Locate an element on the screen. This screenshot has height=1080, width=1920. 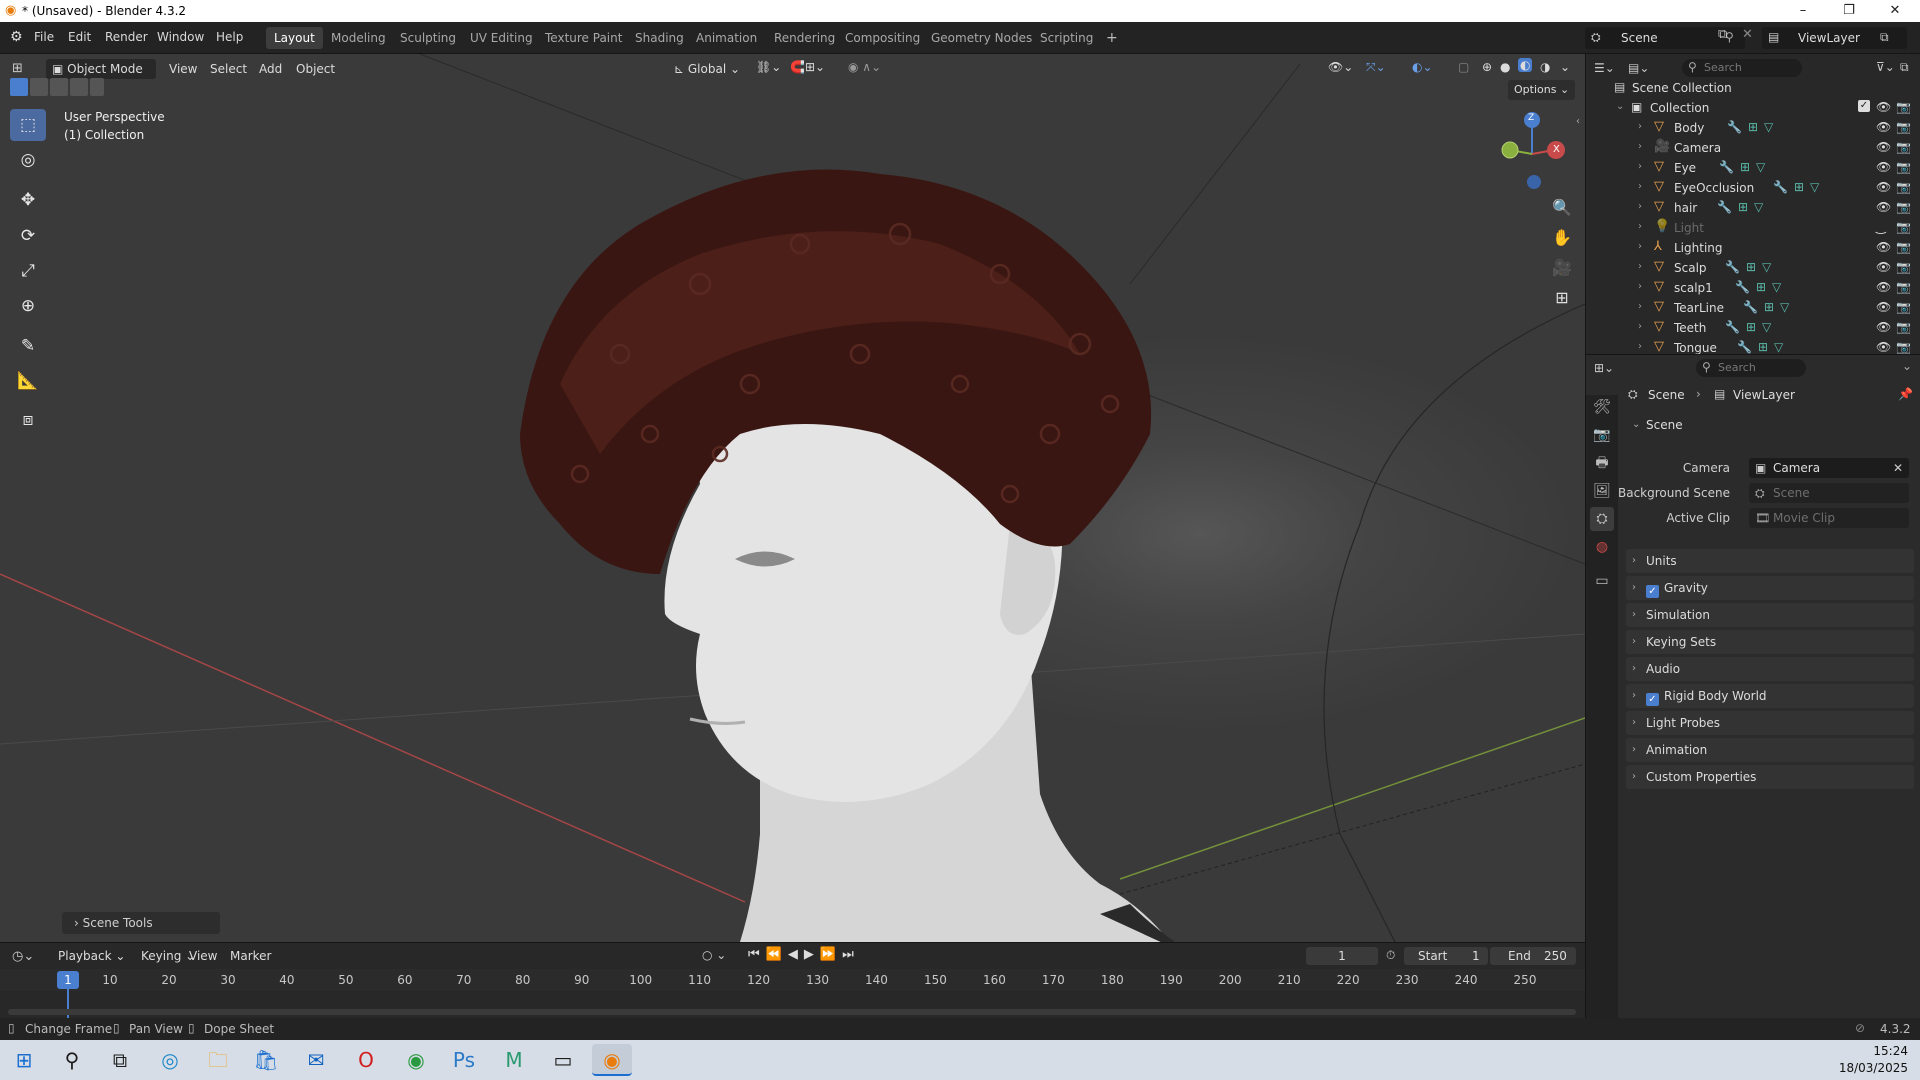
windows-start-button: ⊞ is located at coordinates (24, 1060).